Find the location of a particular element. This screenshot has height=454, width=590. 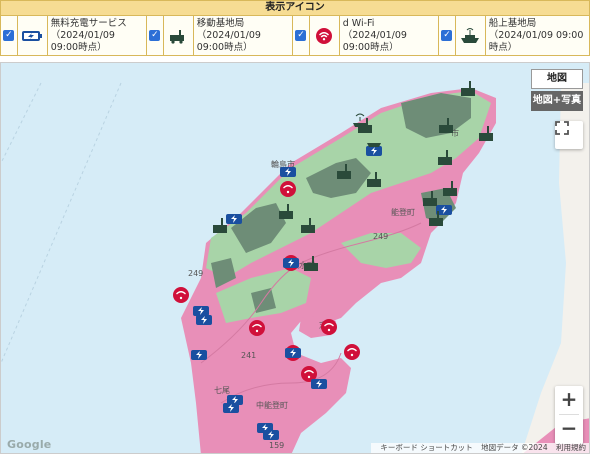

charging-icon is located at coordinates (32, 35).